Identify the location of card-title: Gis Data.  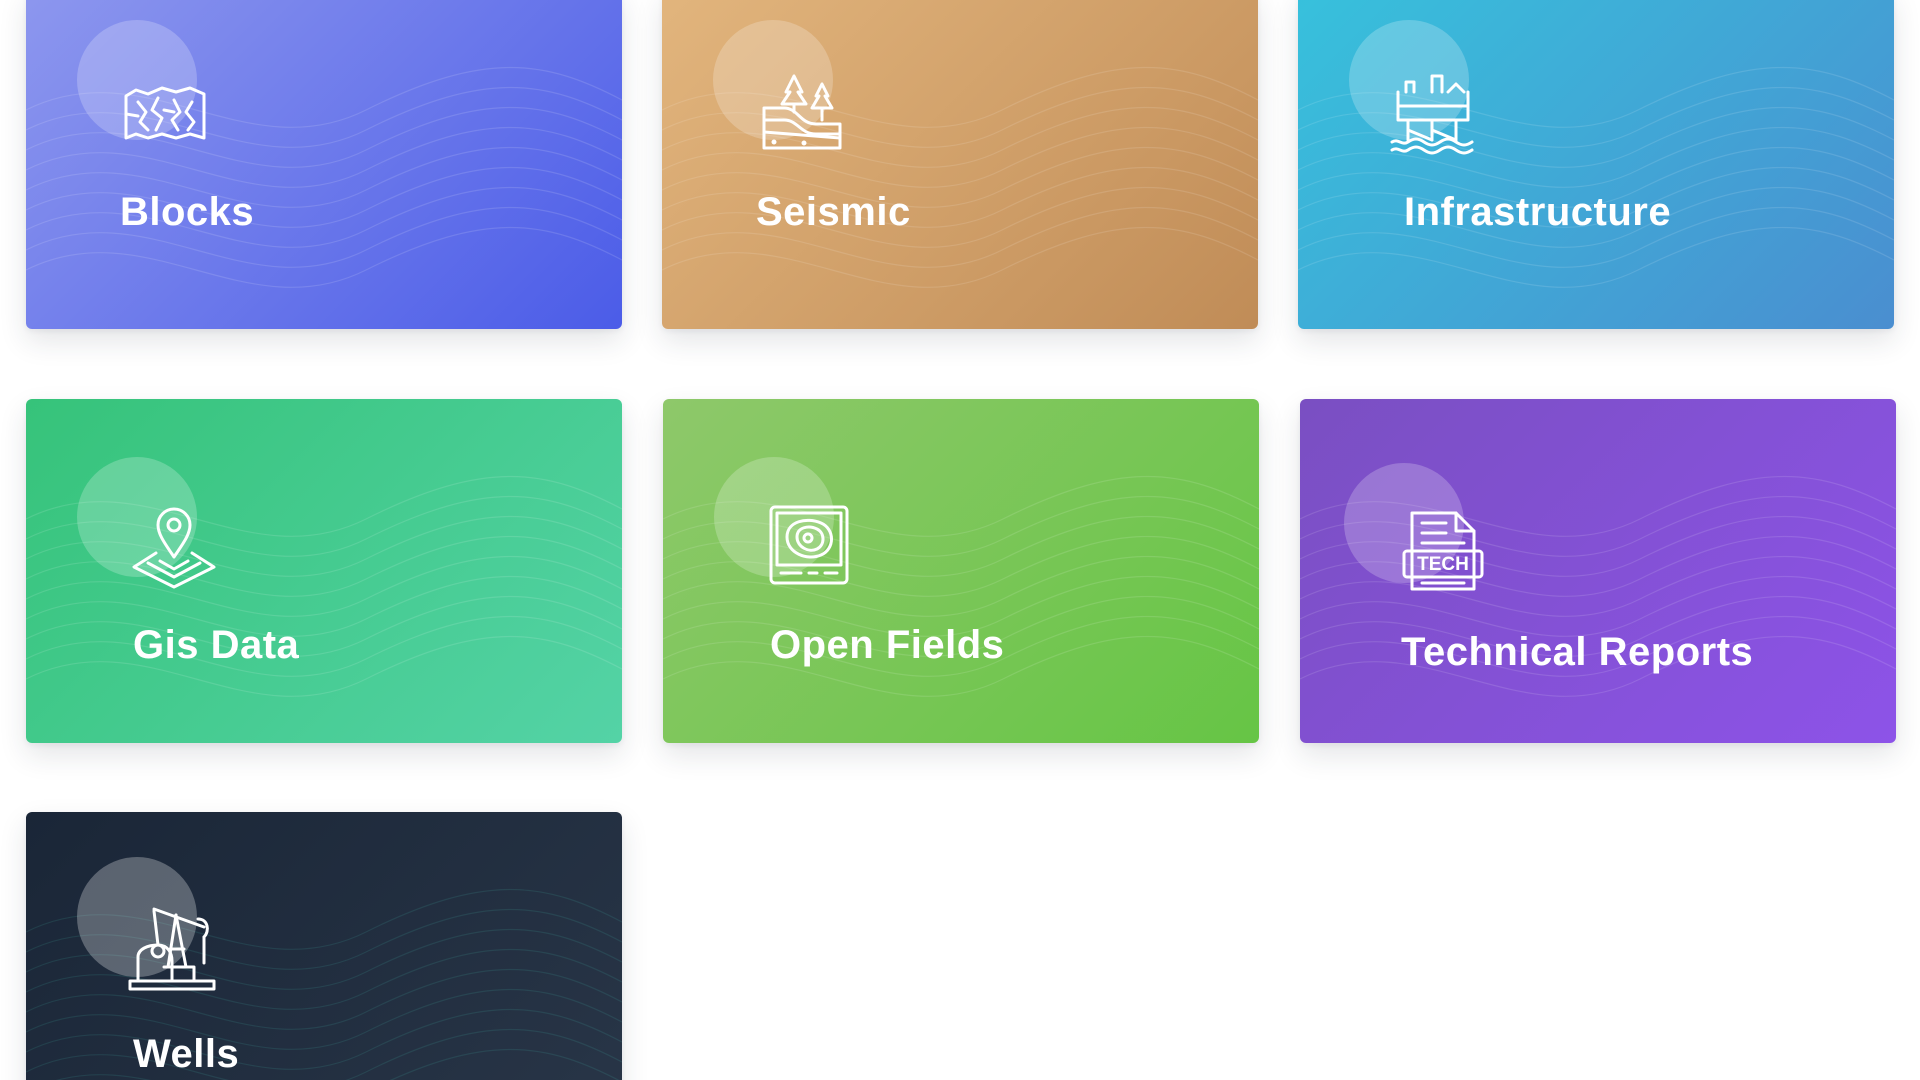
(216, 645).